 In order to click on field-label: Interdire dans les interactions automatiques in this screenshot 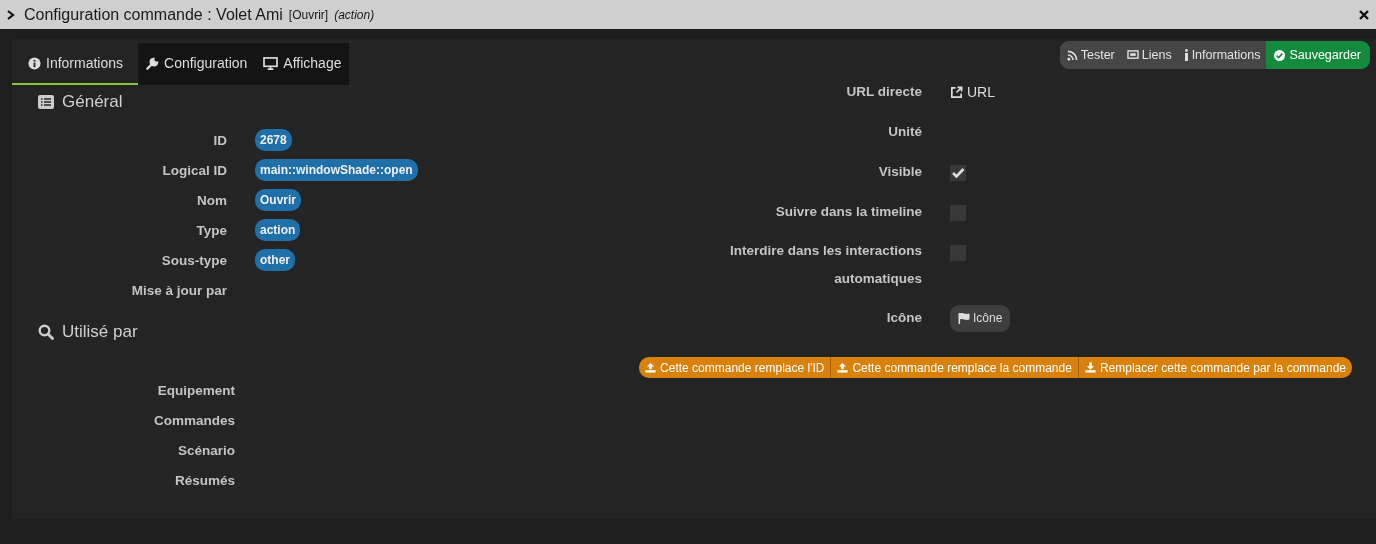, I will do `click(825, 265)`.